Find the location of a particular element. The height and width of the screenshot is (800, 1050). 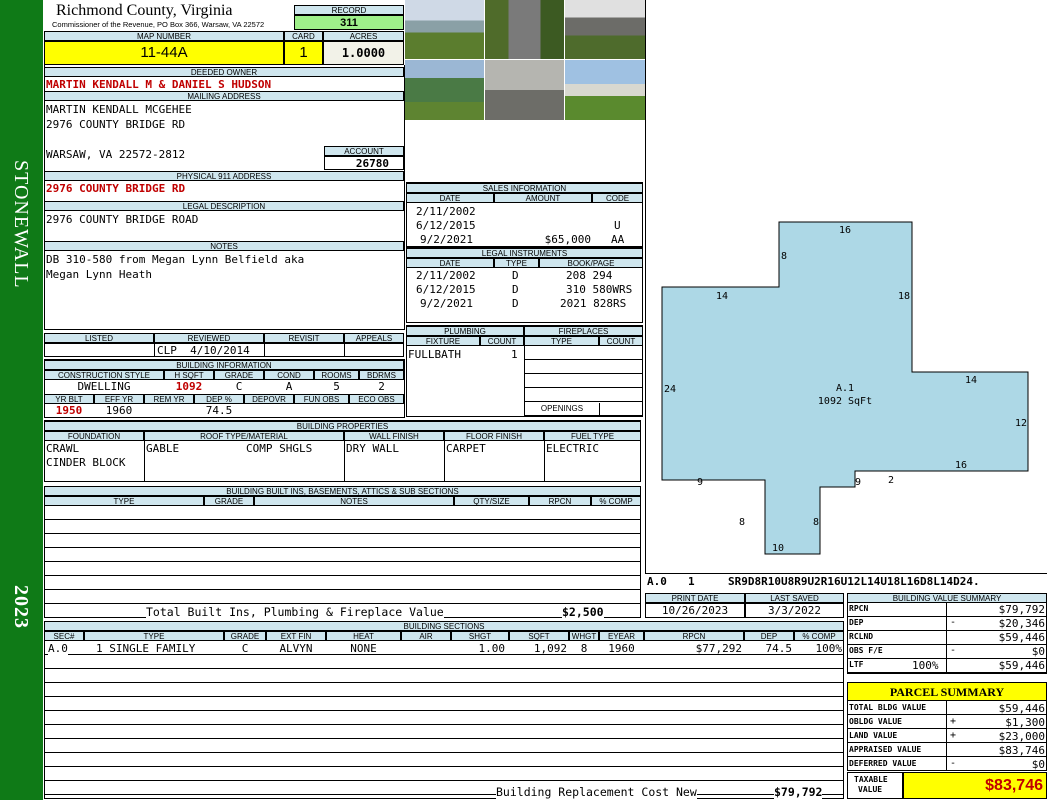

deeded-owner: MARTIN KENDALL M & DANIEL S HUDSON is located at coordinates (159, 84).